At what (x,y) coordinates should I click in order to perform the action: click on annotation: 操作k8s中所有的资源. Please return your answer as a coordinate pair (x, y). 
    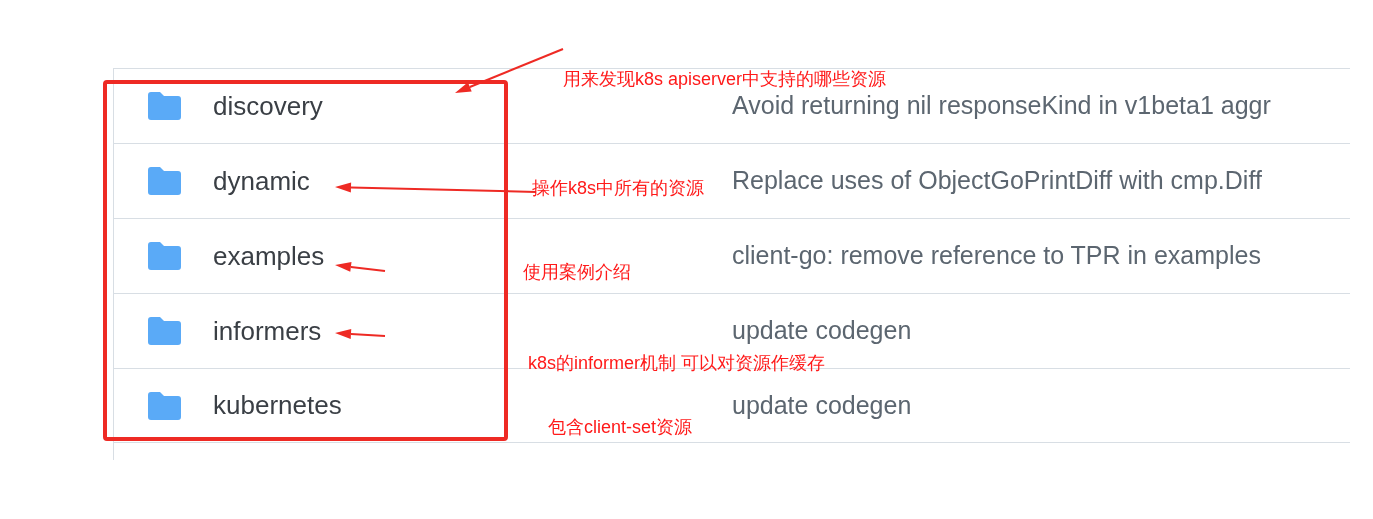
    Looking at the image, I should click on (618, 188).